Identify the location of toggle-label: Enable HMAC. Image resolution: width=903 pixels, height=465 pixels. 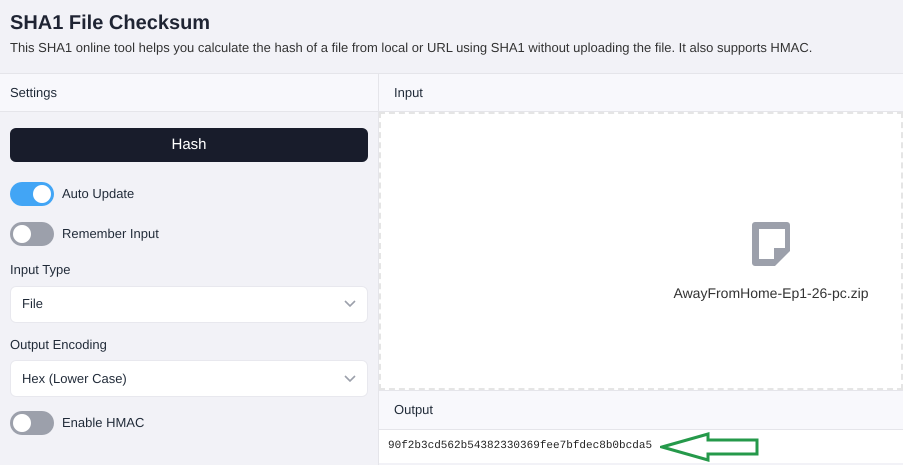
(103, 423).